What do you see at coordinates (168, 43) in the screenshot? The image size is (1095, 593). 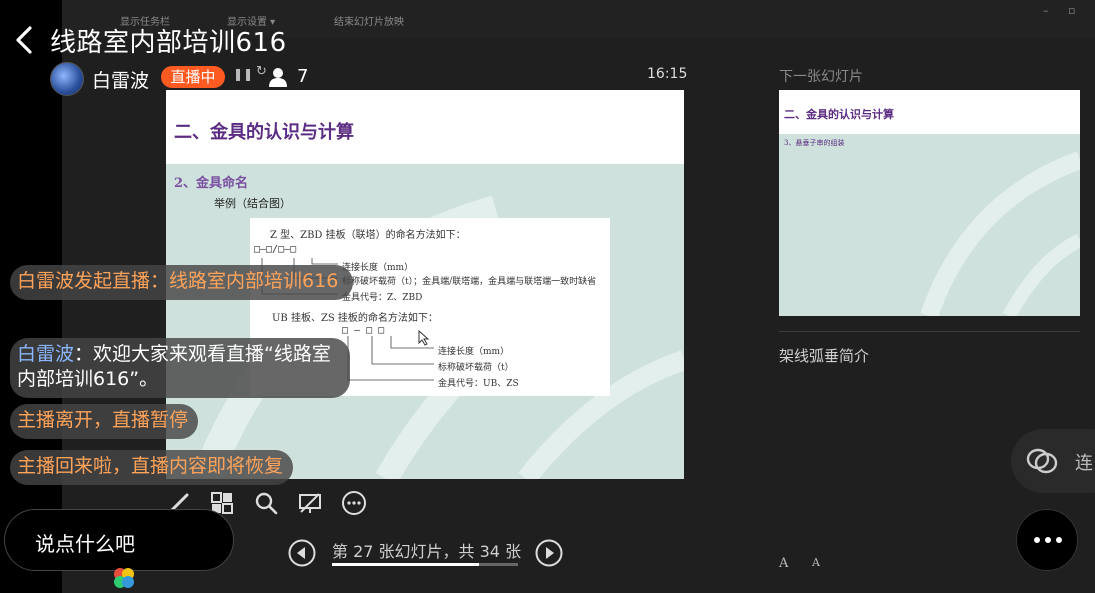 I see `stream-title: 线路室内部培训616` at bounding box center [168, 43].